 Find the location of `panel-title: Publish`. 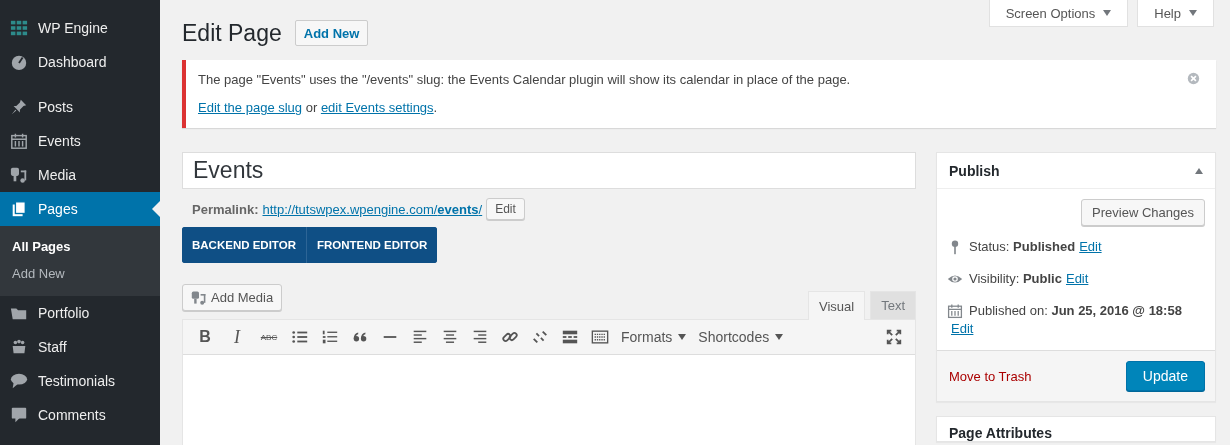

panel-title: Publish is located at coordinates (974, 170).